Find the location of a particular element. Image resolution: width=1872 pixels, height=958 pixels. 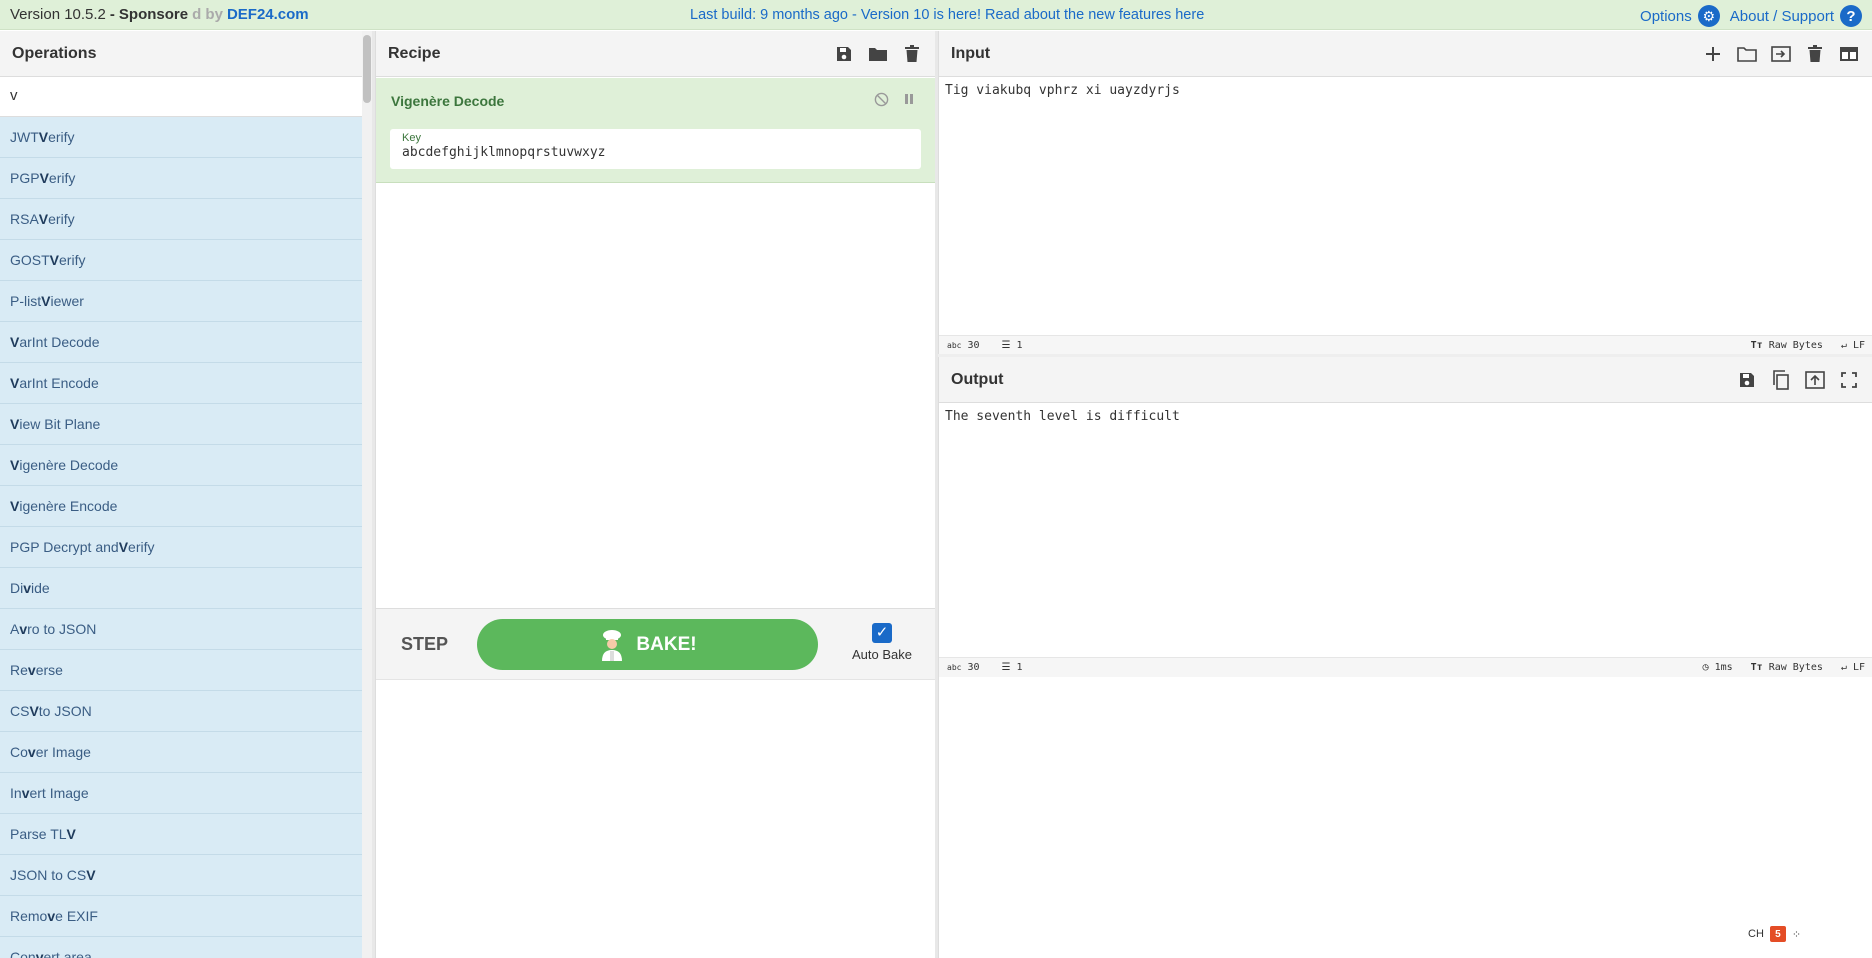

operation-list-item: Di v ide is located at coordinates (181, 588).